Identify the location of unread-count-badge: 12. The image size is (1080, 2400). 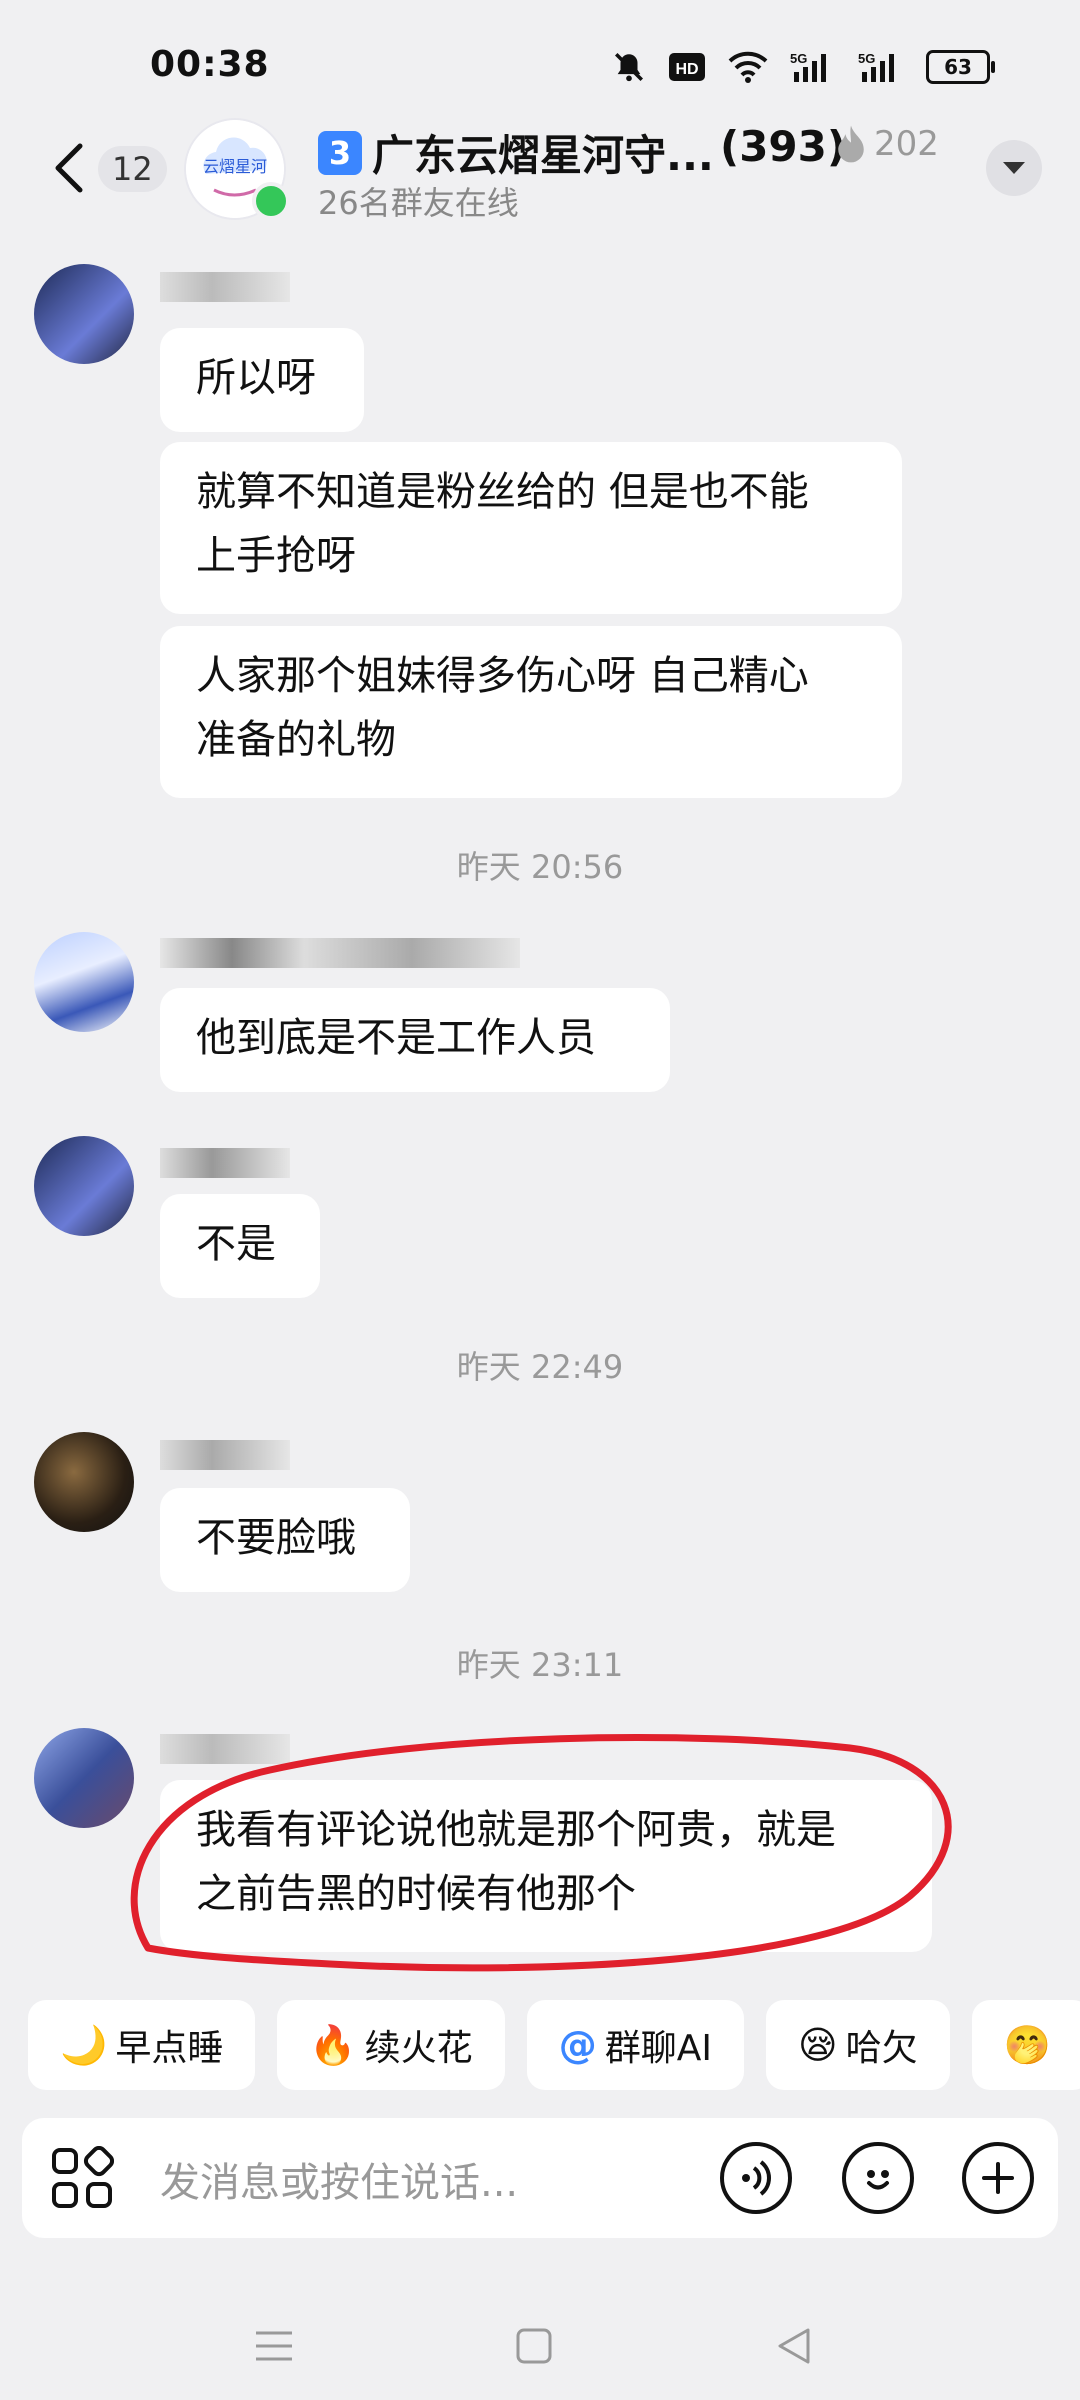
(132, 169).